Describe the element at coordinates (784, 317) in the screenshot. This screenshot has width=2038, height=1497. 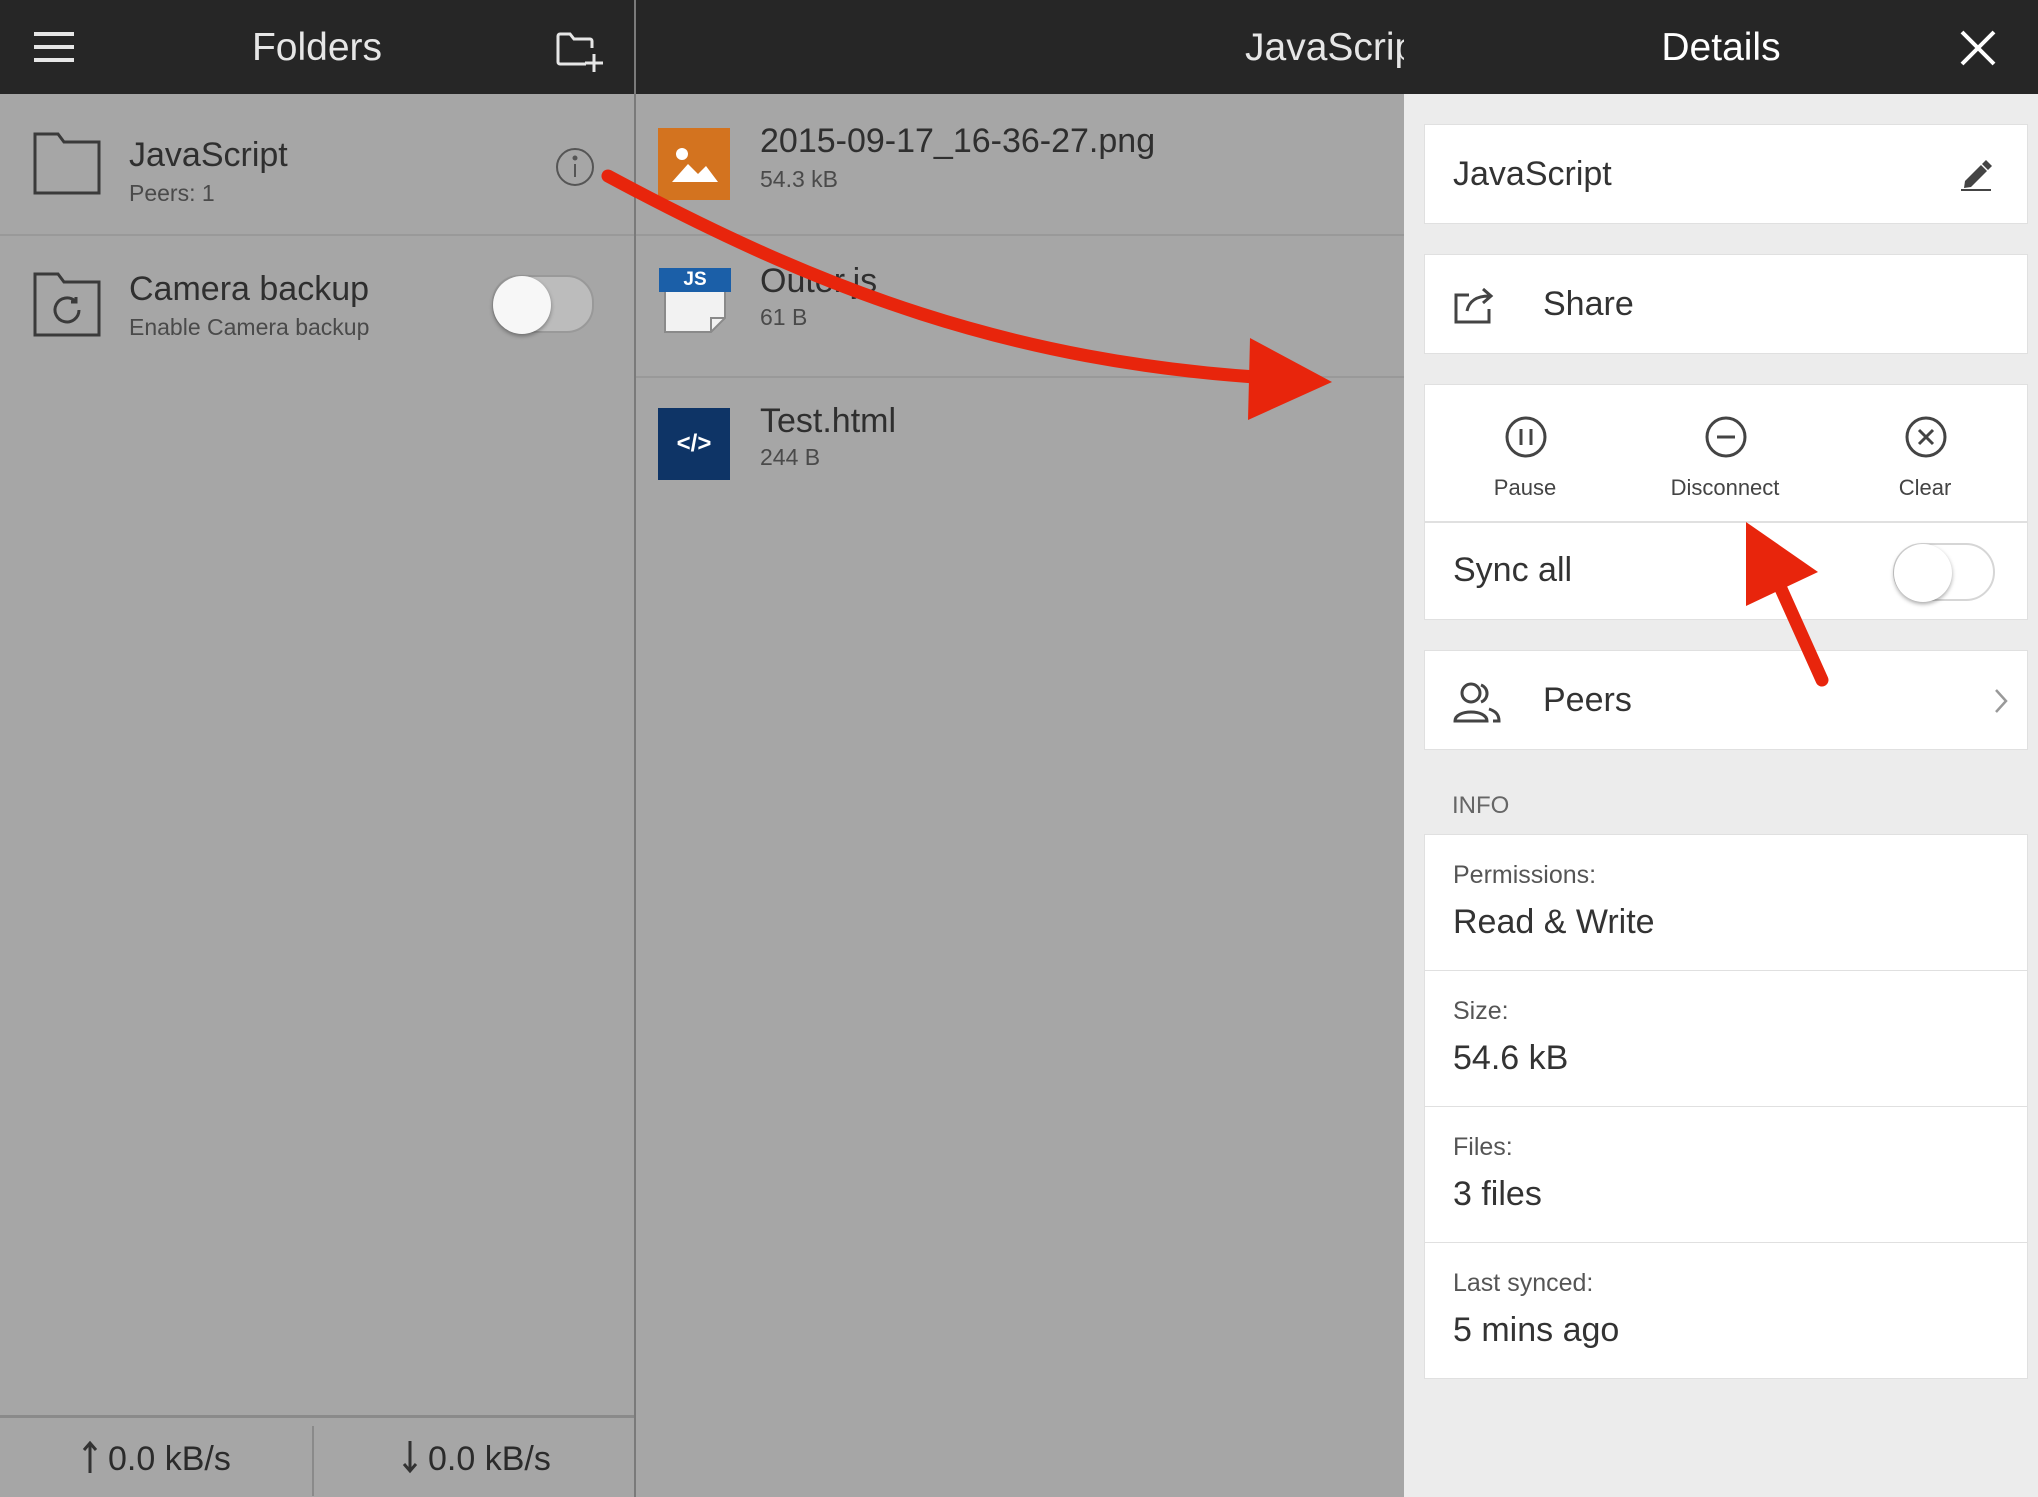
I see `file-size: 61 B` at that location.